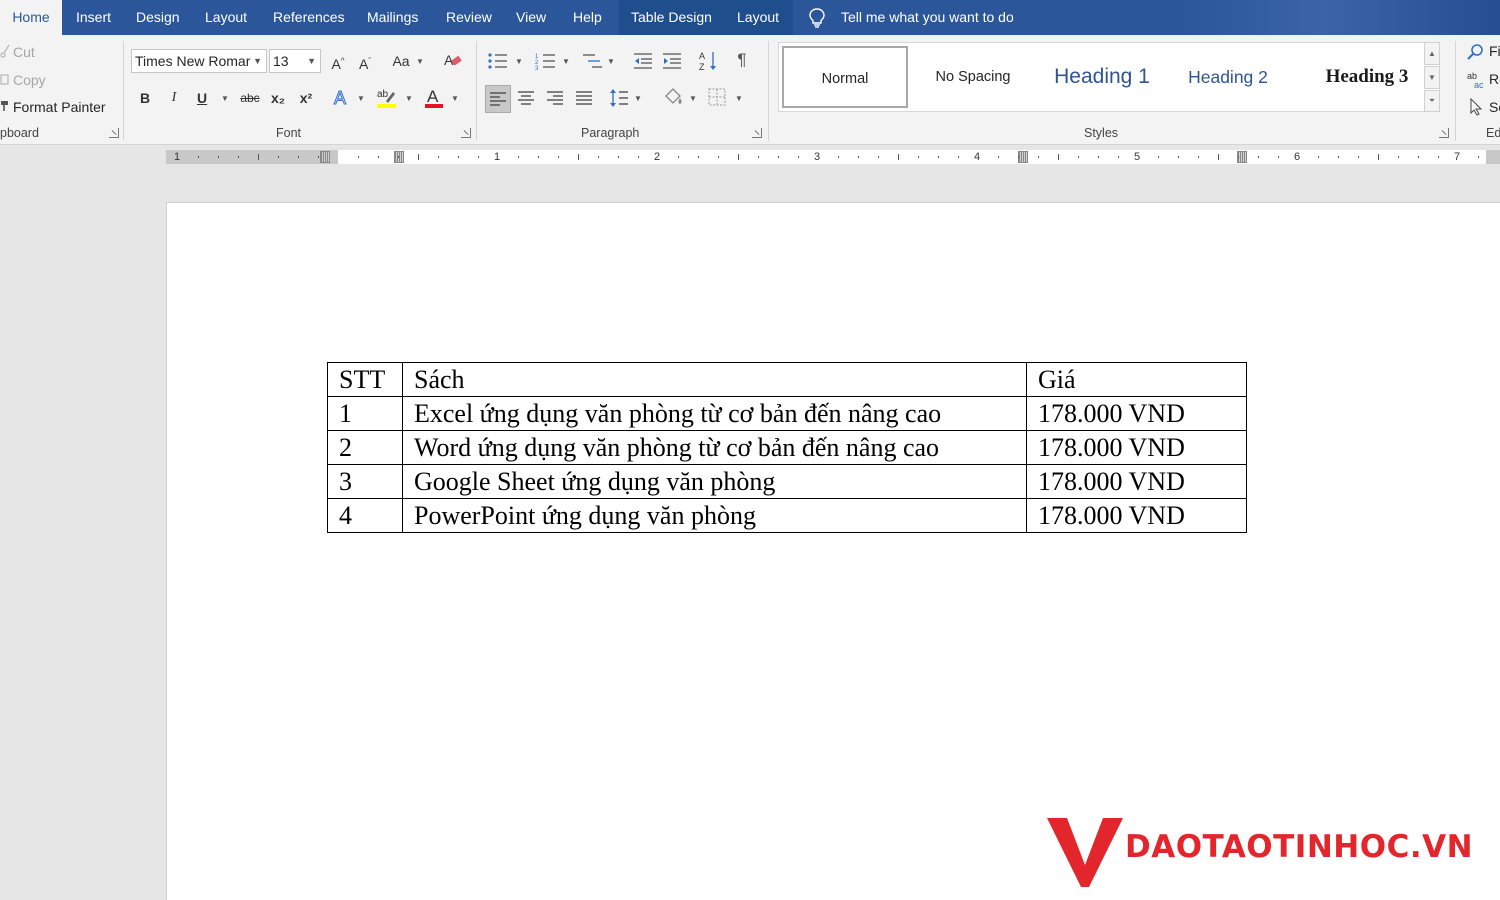 The image size is (1500, 900). What do you see at coordinates (202, 98) in the screenshot?
I see `underline-button: U` at bounding box center [202, 98].